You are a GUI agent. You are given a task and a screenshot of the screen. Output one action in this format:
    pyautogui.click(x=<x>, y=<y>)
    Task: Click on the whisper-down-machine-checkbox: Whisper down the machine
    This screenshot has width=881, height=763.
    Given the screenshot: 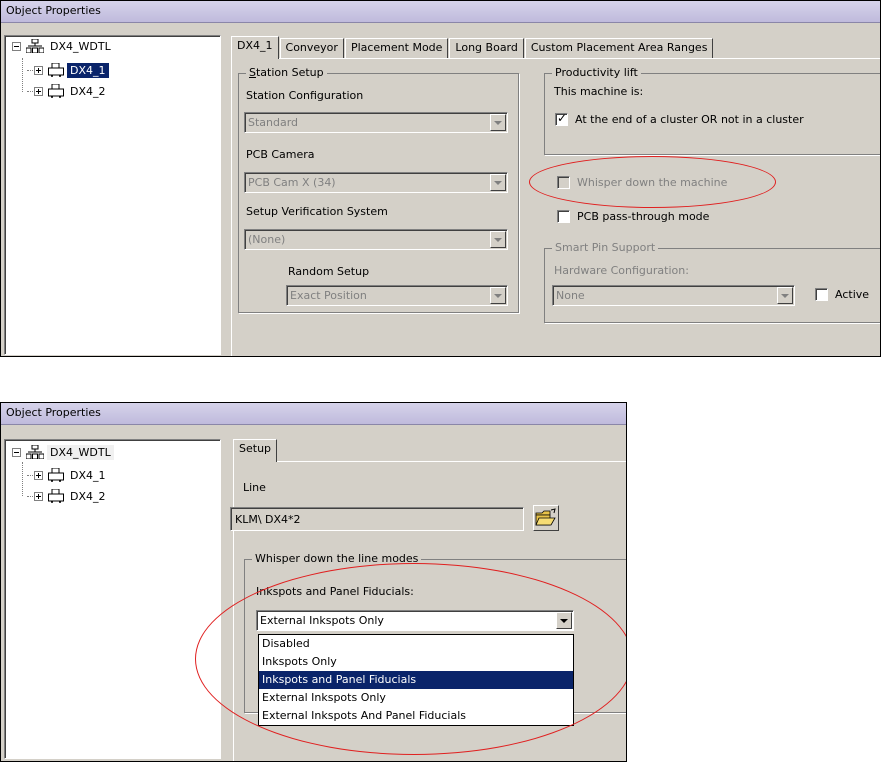 What is the action you would take?
    pyautogui.click(x=642, y=182)
    